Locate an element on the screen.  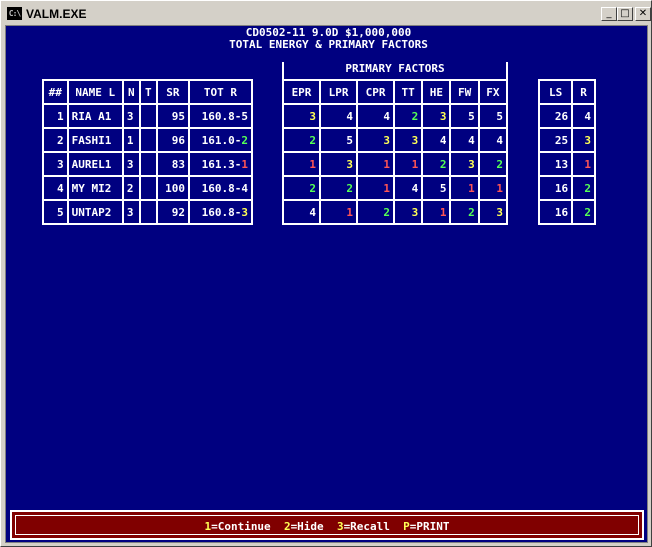
title-bar: C:\ VALM.EXE _ □ ✕ is located at coordinates (327, 14).